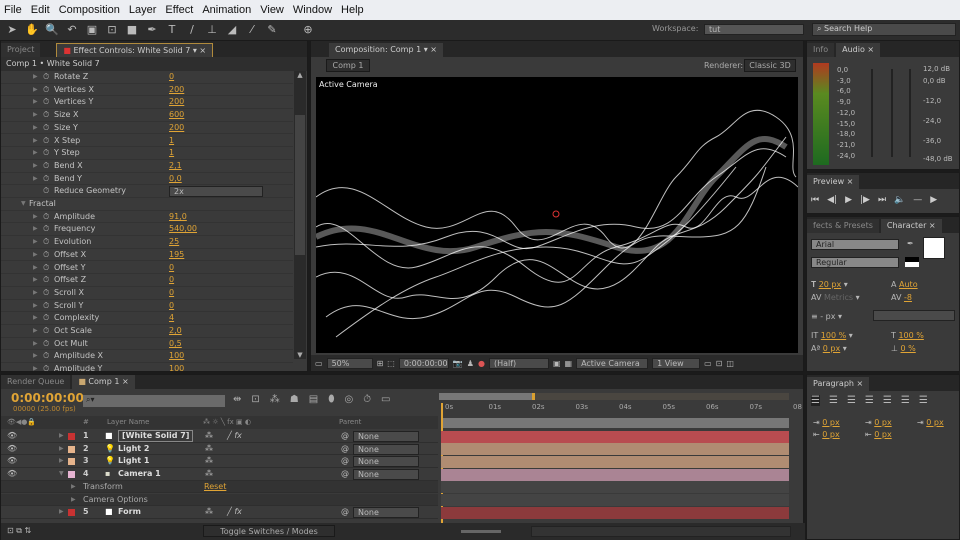 The height and width of the screenshot is (540, 960). Describe the element at coordinates (154, 401) in the screenshot. I see `timeline-search-input: ⌕▾` at that location.